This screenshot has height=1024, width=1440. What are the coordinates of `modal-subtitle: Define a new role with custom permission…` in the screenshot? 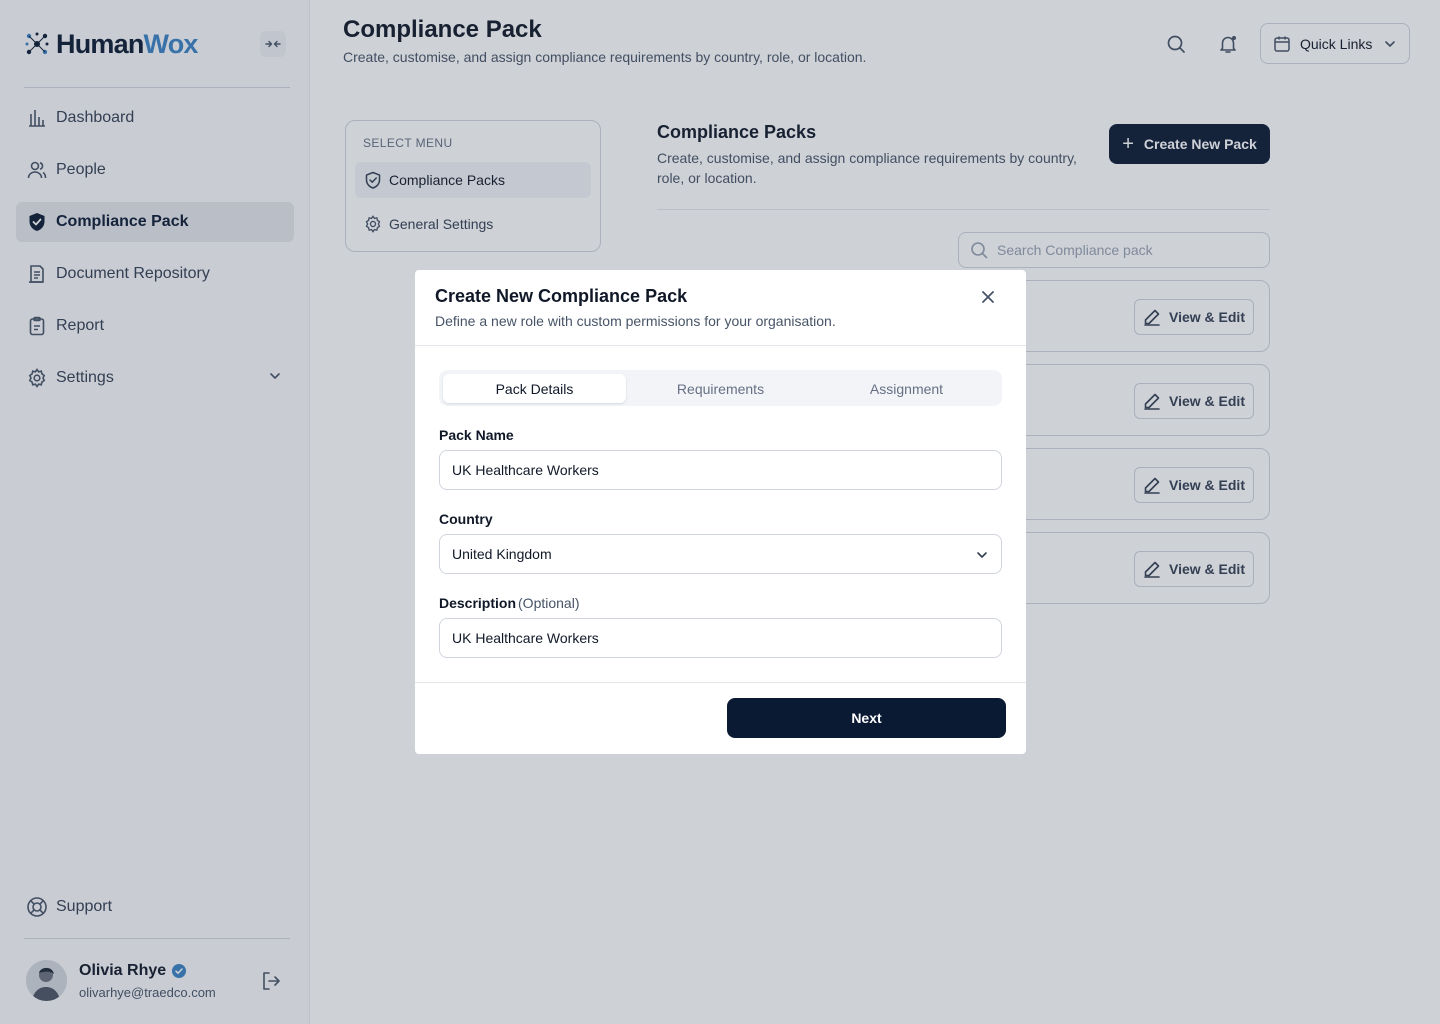 It's located at (635, 321).